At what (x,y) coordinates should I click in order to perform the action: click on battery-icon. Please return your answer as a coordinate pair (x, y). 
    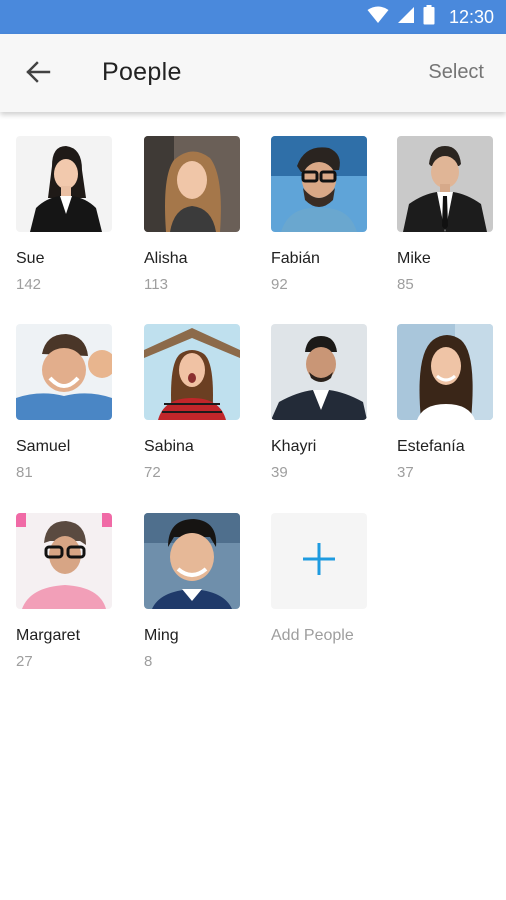
    Looking at the image, I should click on (429, 17).